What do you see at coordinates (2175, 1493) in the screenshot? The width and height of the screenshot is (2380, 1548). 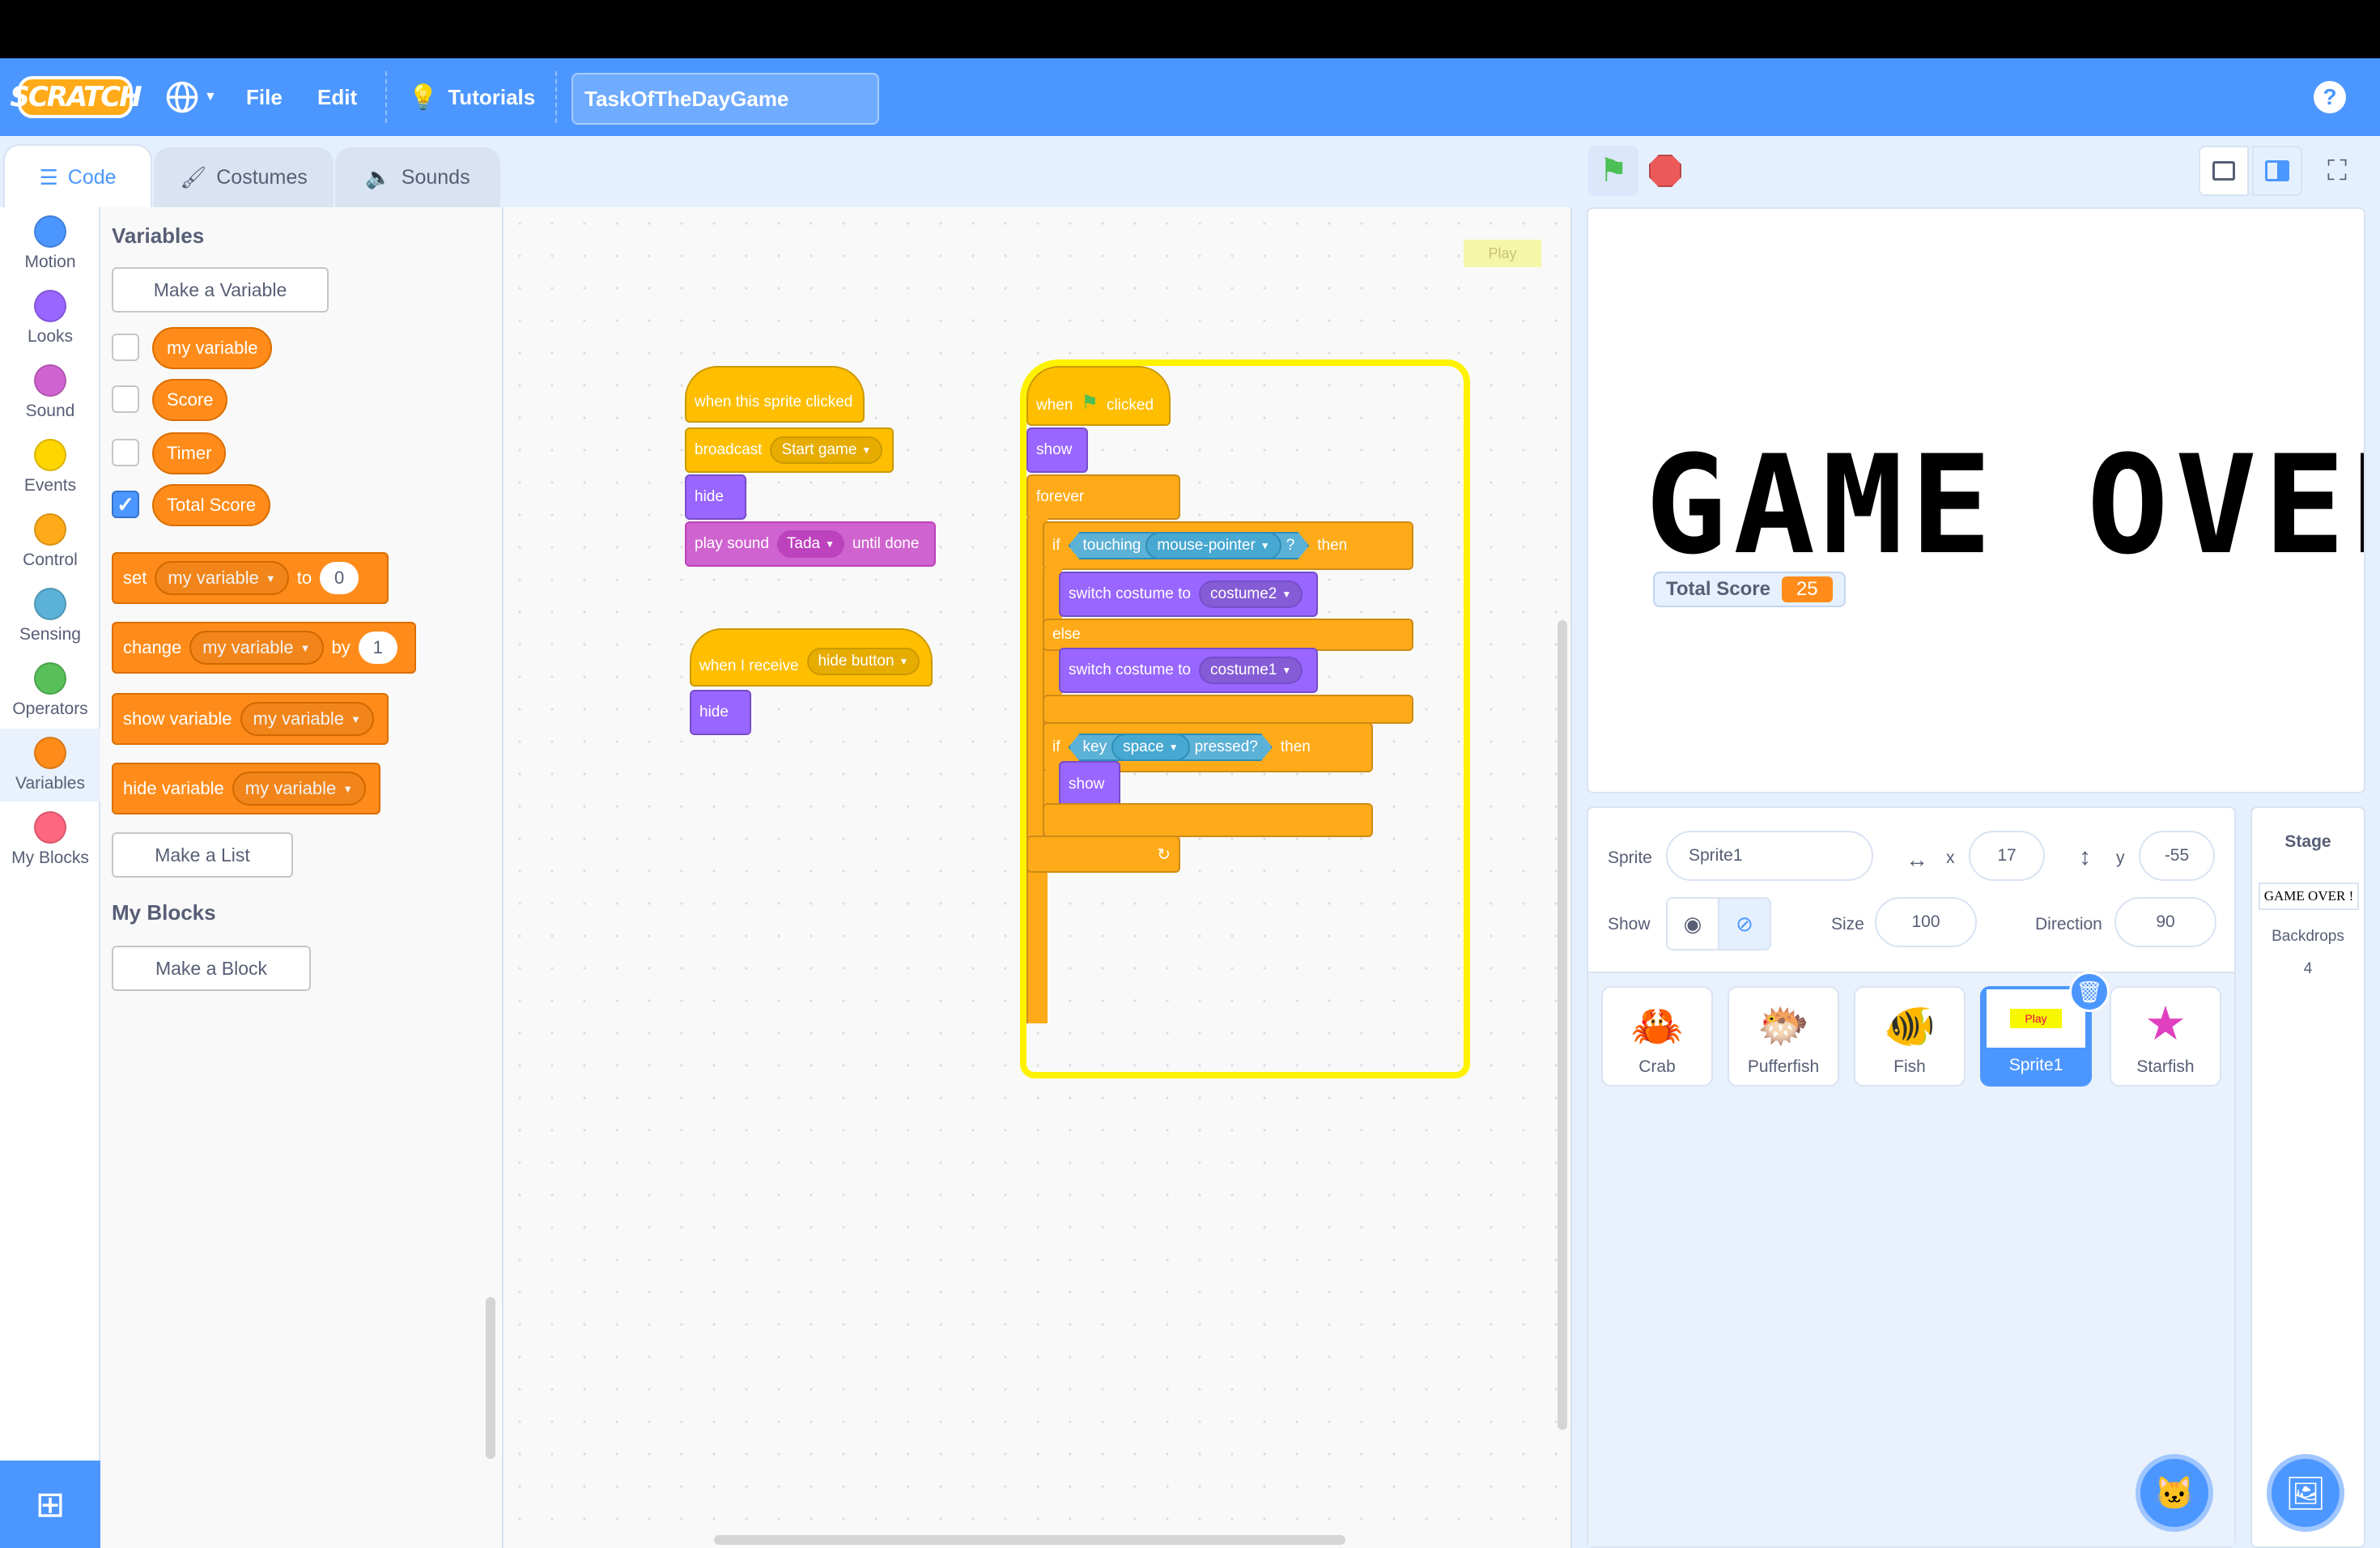 I see `choose-sprite-button: 🐱` at bounding box center [2175, 1493].